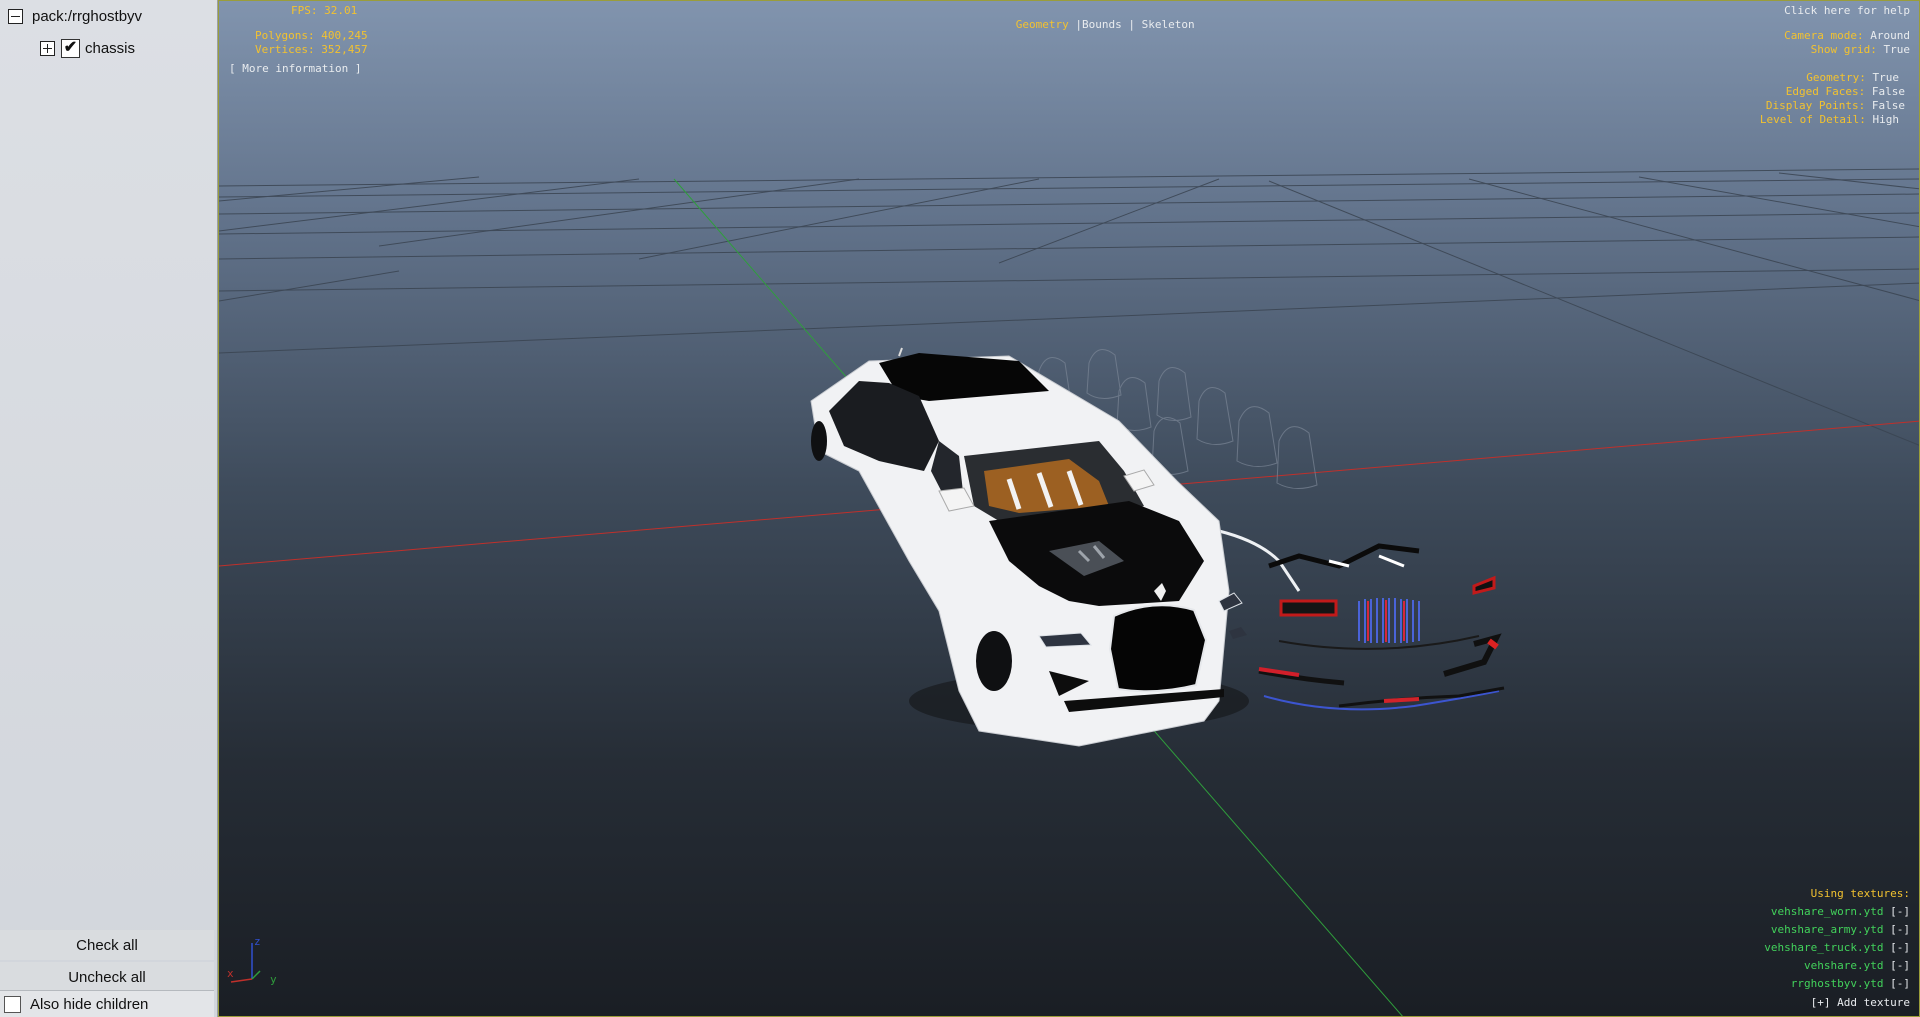 The image size is (1920, 1017). I want to click on polygons-readout: Polygons: 400,245, so click(311, 35).